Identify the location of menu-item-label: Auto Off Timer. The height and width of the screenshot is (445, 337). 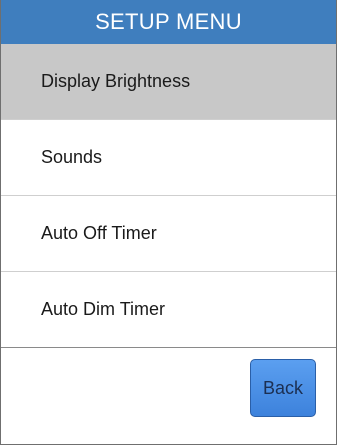
(99, 233).